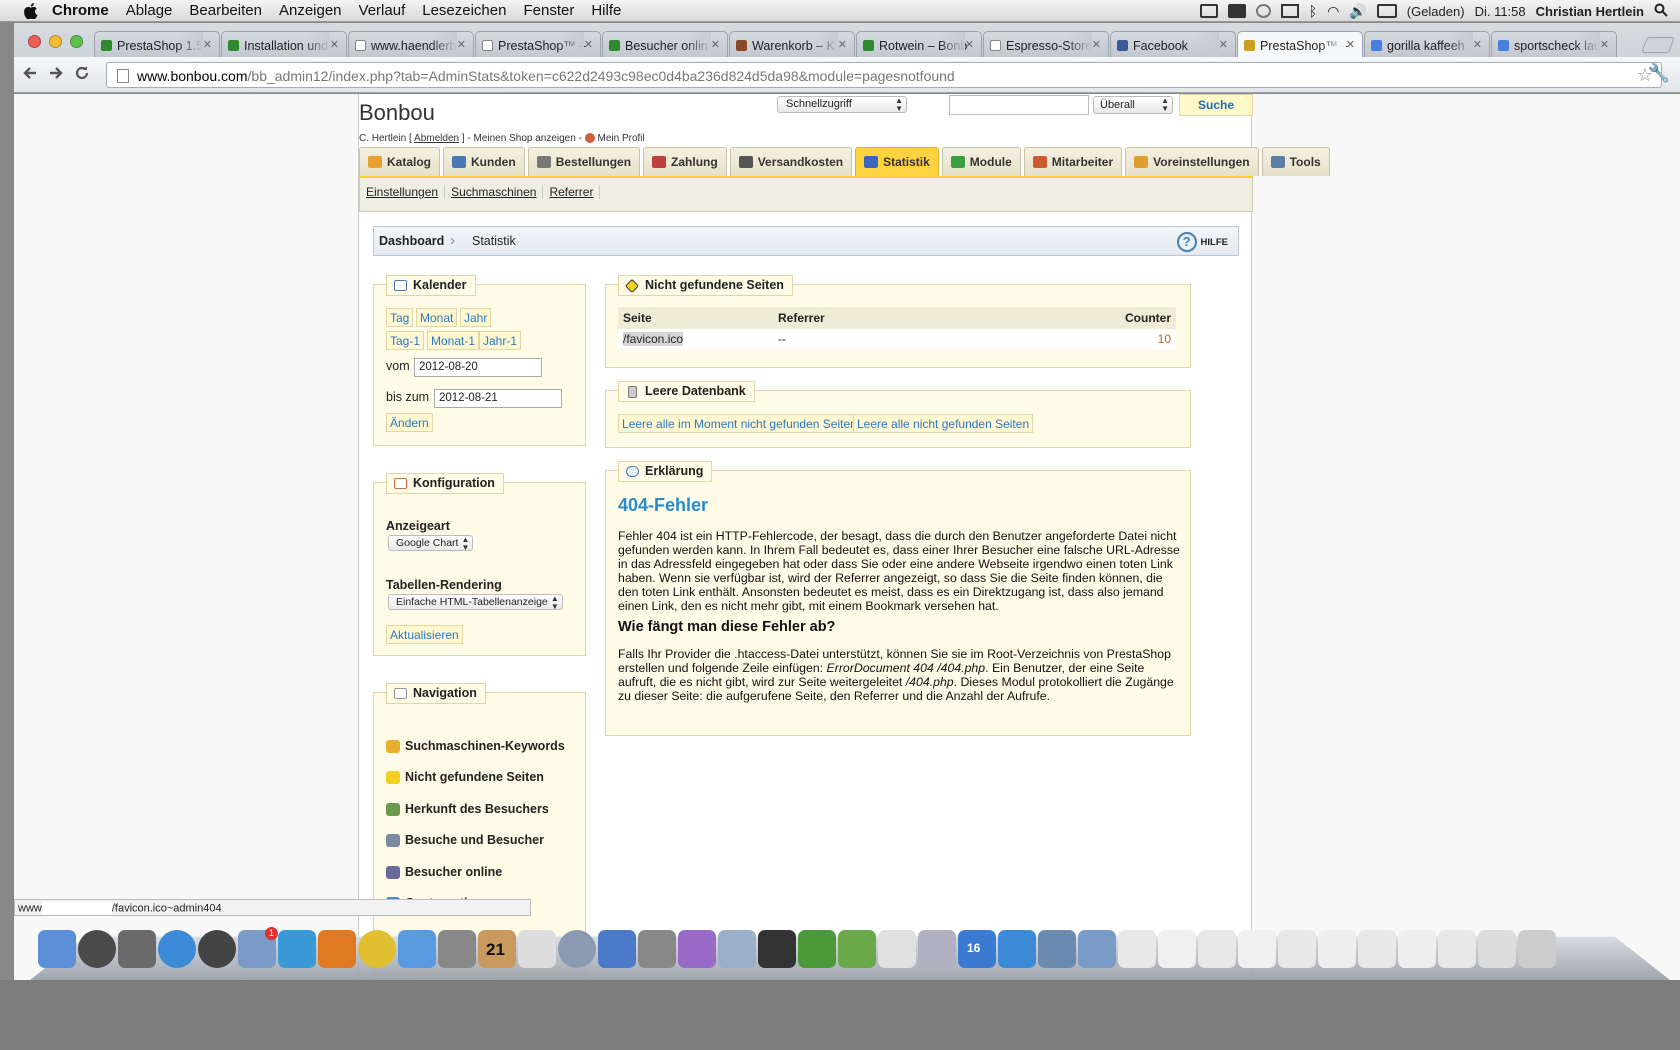 The image size is (1680, 1050). I want to click on menu-item-verlauf: Verlauf, so click(382, 10).